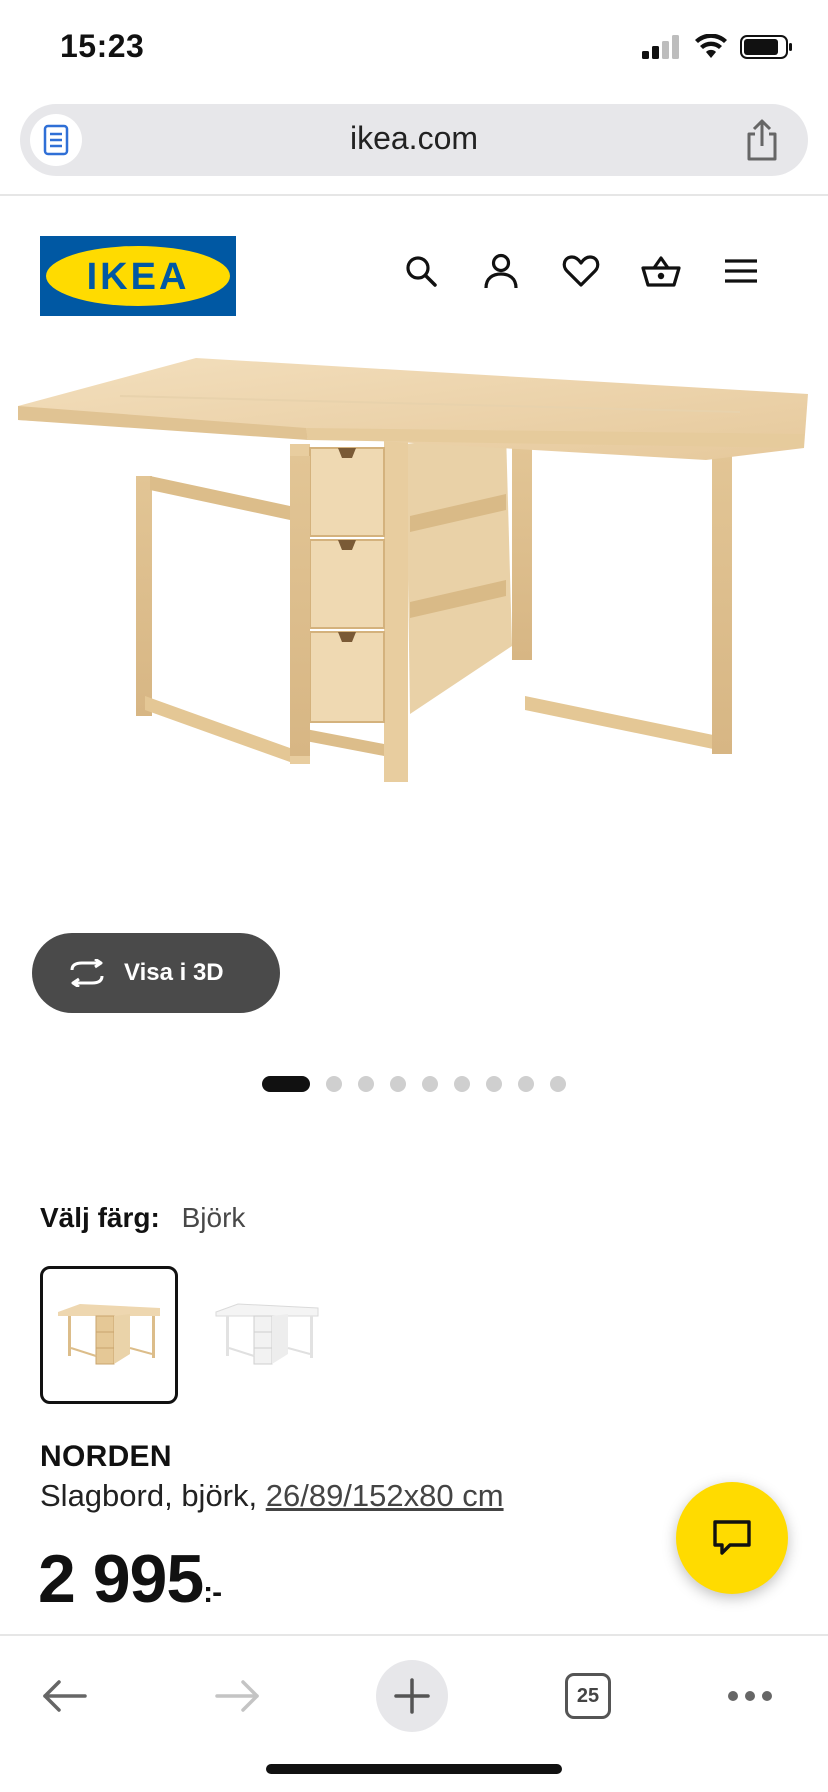 This screenshot has width=828, height=1792. I want to click on share-icon, so click(762, 140).